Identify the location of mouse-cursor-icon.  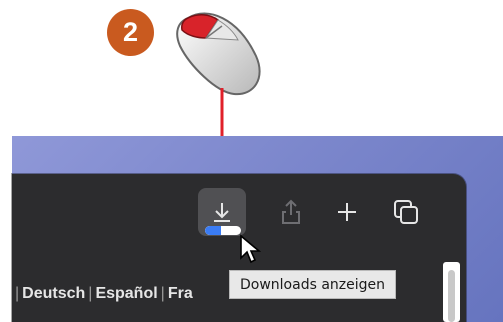
(250, 249).